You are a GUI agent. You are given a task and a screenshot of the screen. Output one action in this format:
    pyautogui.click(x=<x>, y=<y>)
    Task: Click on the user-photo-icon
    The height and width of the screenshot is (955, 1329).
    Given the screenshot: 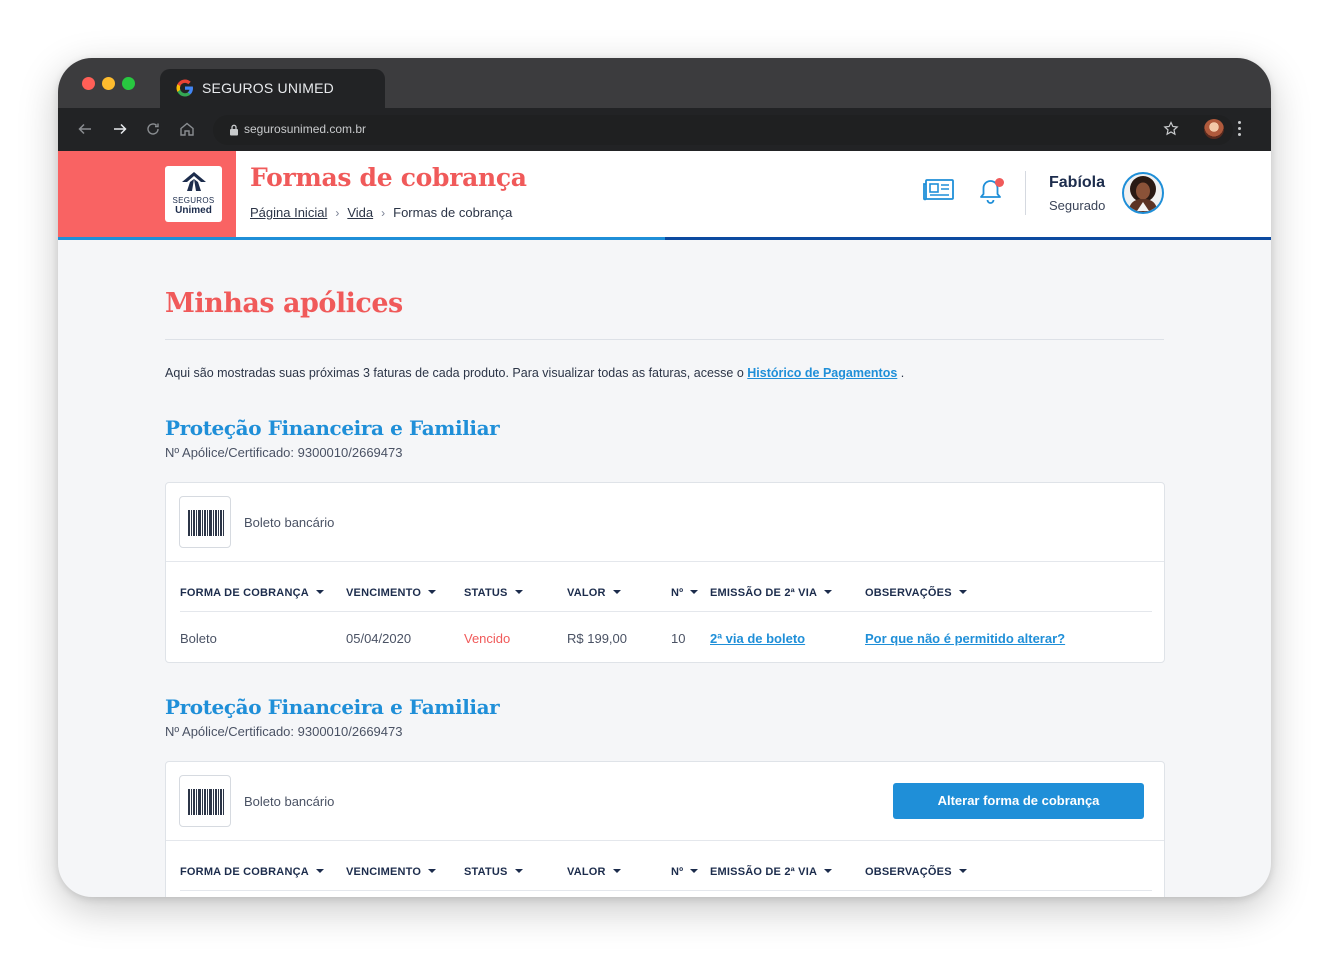 What is the action you would take?
    pyautogui.click(x=1143, y=194)
    